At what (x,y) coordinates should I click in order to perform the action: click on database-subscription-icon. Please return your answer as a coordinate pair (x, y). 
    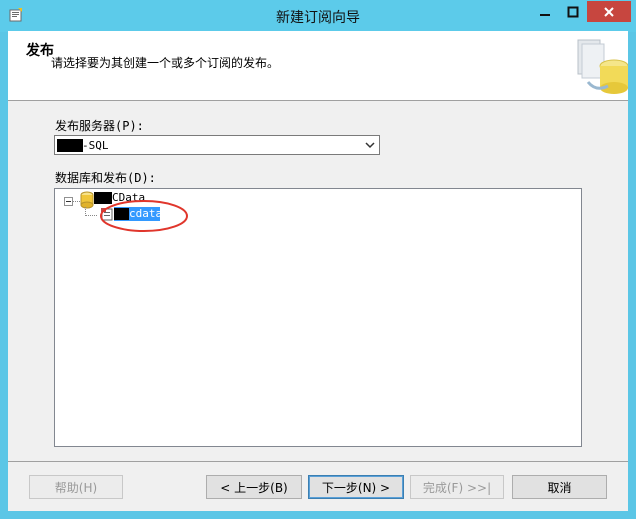
    Looking at the image, I should click on (602, 66).